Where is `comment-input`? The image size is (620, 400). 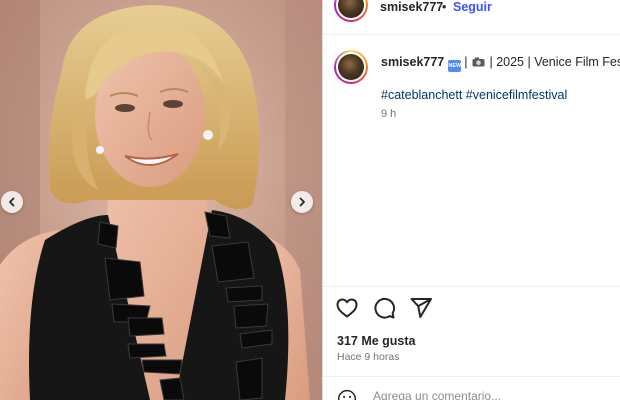 comment-input is located at coordinates (493, 394).